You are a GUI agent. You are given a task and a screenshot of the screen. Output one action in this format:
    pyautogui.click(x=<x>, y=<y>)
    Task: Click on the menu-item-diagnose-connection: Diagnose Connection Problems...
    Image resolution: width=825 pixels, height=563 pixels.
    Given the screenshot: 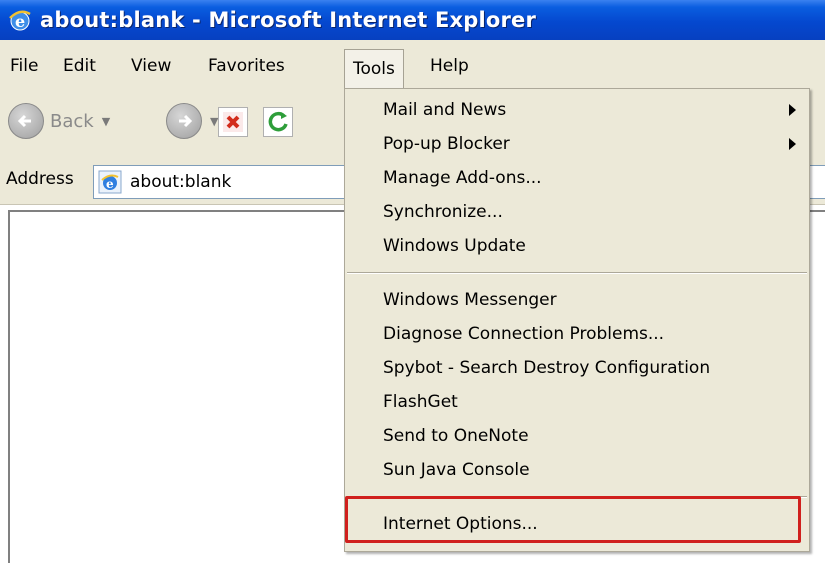 What is the action you would take?
    pyautogui.click(x=523, y=334)
    